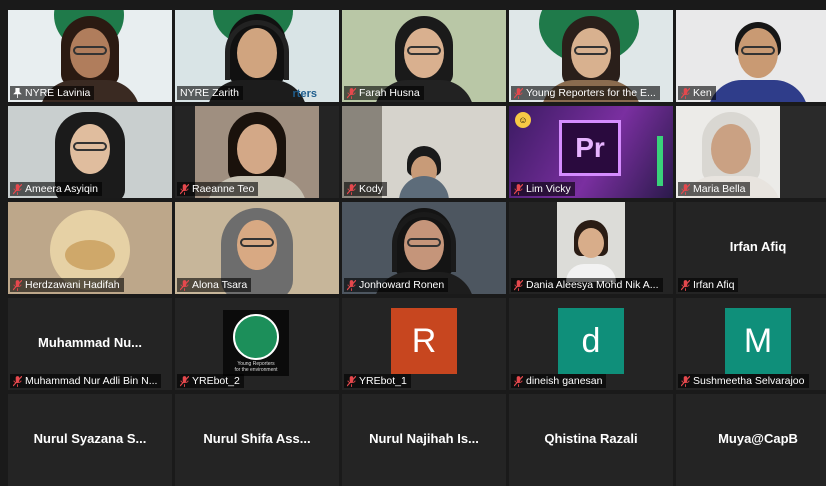  I want to click on participant-name-label: dineish ganesan, so click(559, 381).